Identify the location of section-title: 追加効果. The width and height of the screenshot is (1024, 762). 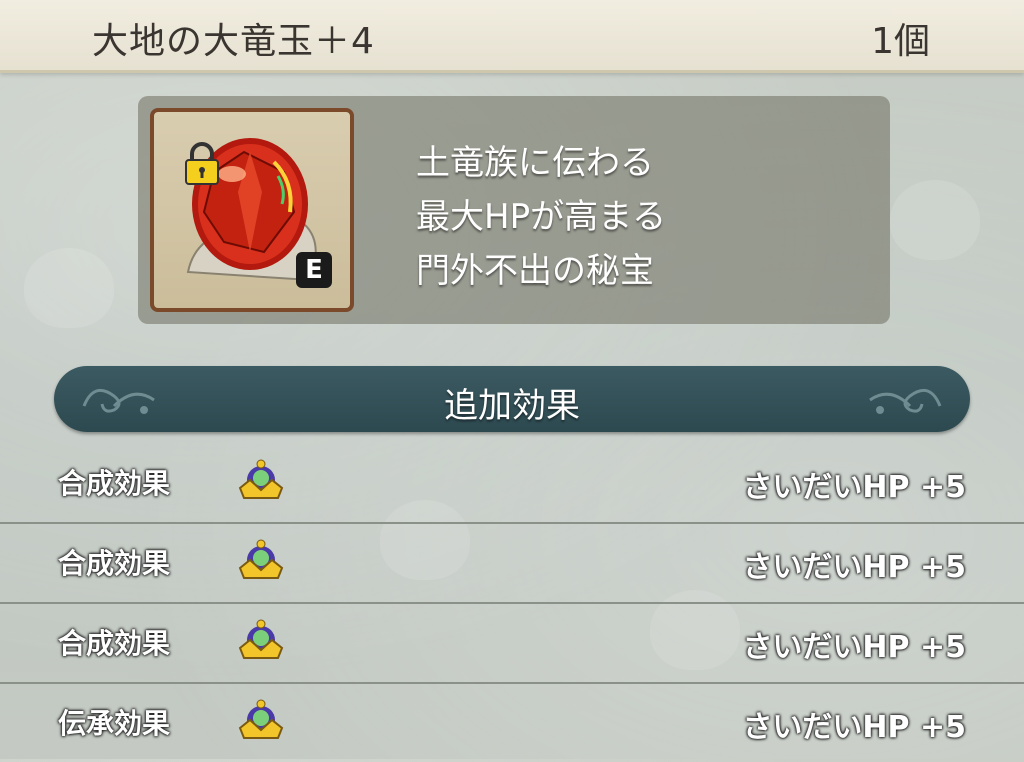
(512, 406).